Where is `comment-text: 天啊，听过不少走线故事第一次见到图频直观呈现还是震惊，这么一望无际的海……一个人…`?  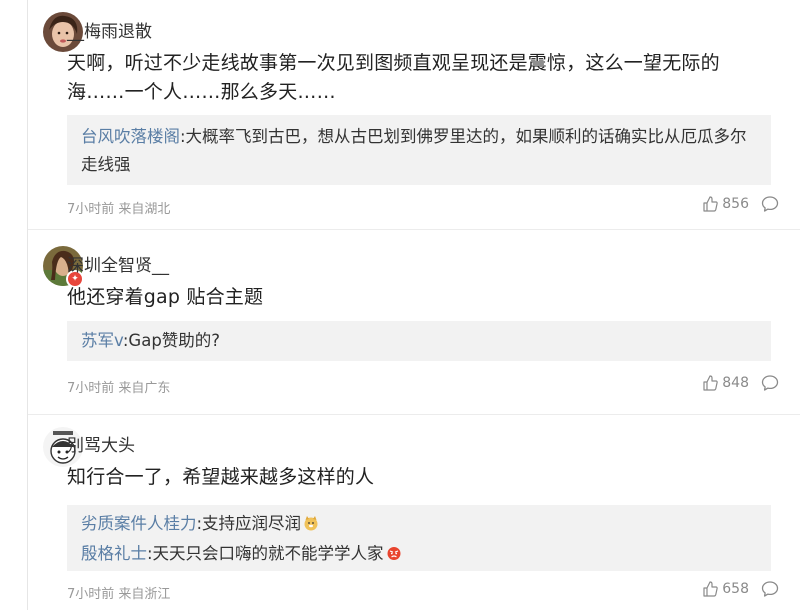
comment-text: 天啊，听过不少走线故事第一次见到图频直观呈现还是震惊，这么一望无际的海……一个人… is located at coordinates (393, 77).